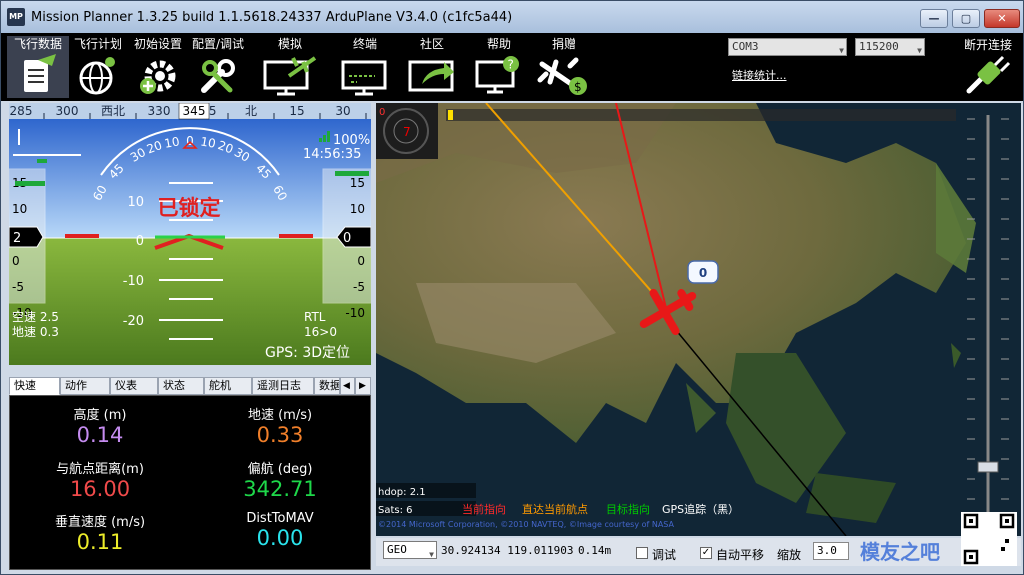 The width and height of the screenshot is (1024, 575). Describe the element at coordinates (158, 77) in the screenshot. I see `gear-add-icon` at that location.